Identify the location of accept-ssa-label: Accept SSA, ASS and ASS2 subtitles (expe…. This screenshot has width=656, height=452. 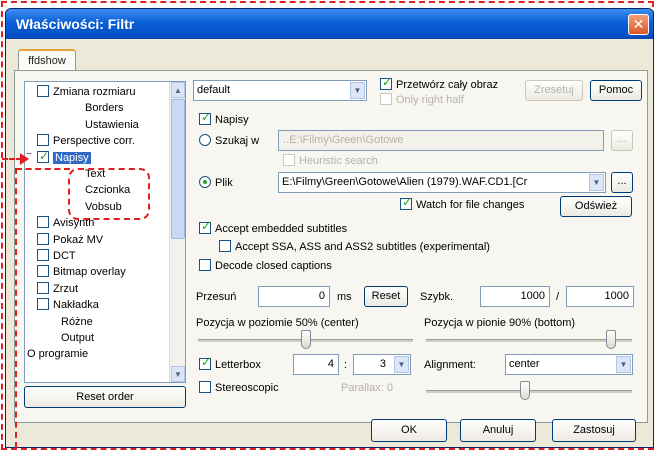
(362, 247).